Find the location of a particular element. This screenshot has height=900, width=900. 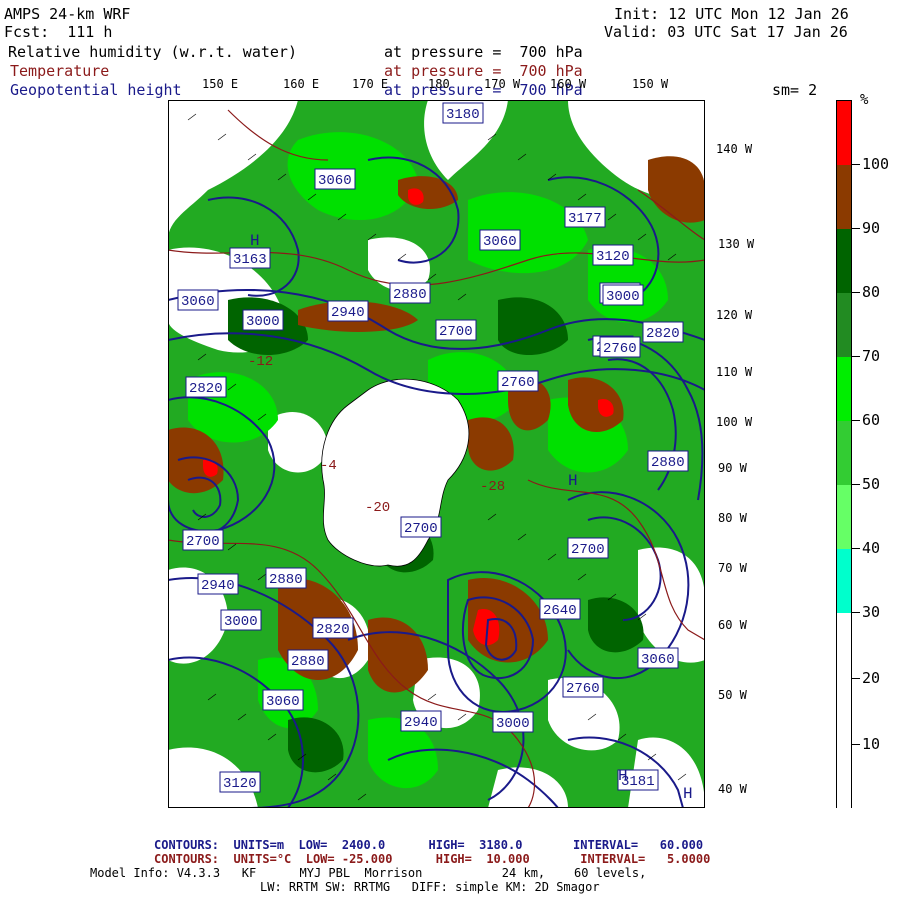

field-temp-name: Temperature is located at coordinates (60, 71).